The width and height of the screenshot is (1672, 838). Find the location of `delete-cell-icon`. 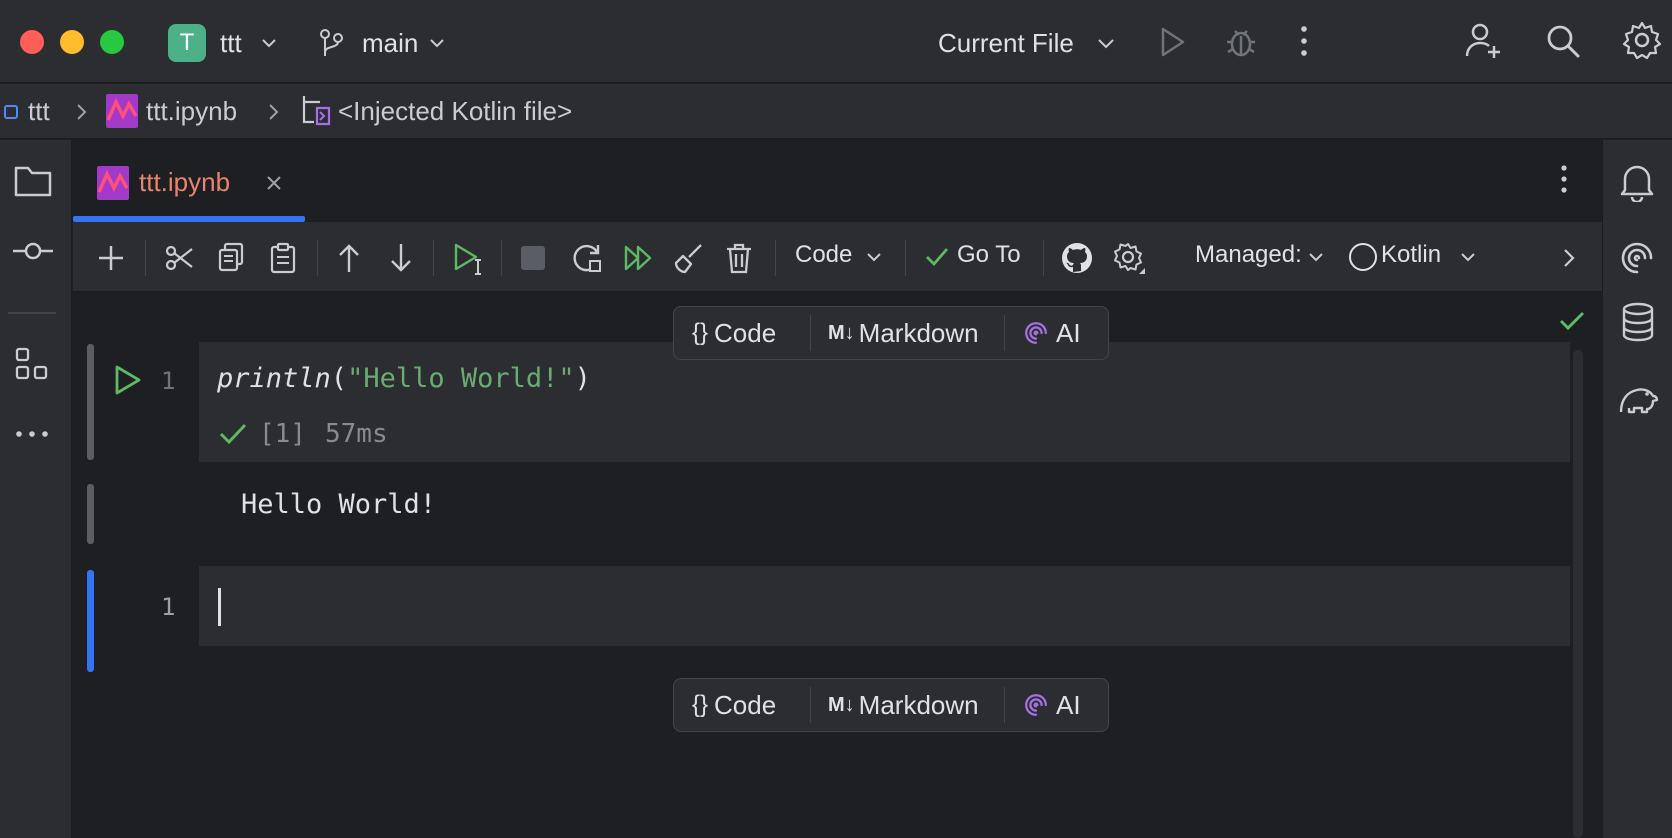

delete-cell-icon is located at coordinates (739, 258).